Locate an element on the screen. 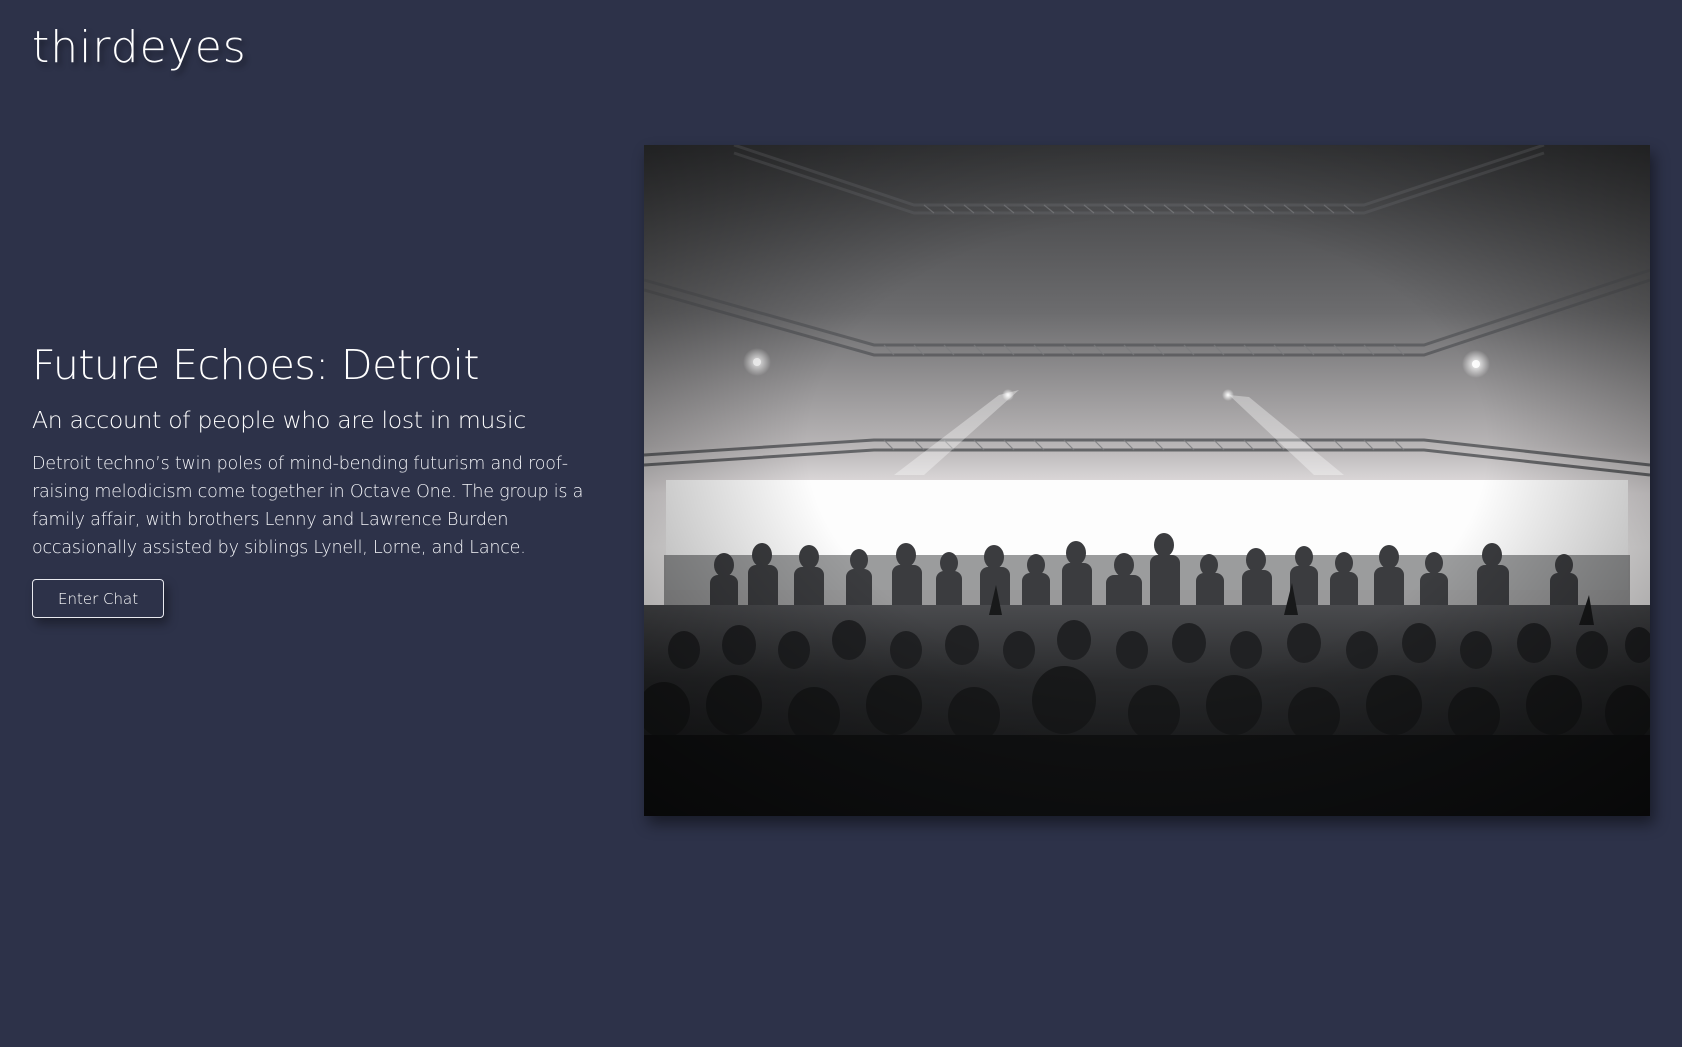 The image size is (1682, 1047). hero-title: Future Echoes: Detroit is located at coordinates (255, 365).